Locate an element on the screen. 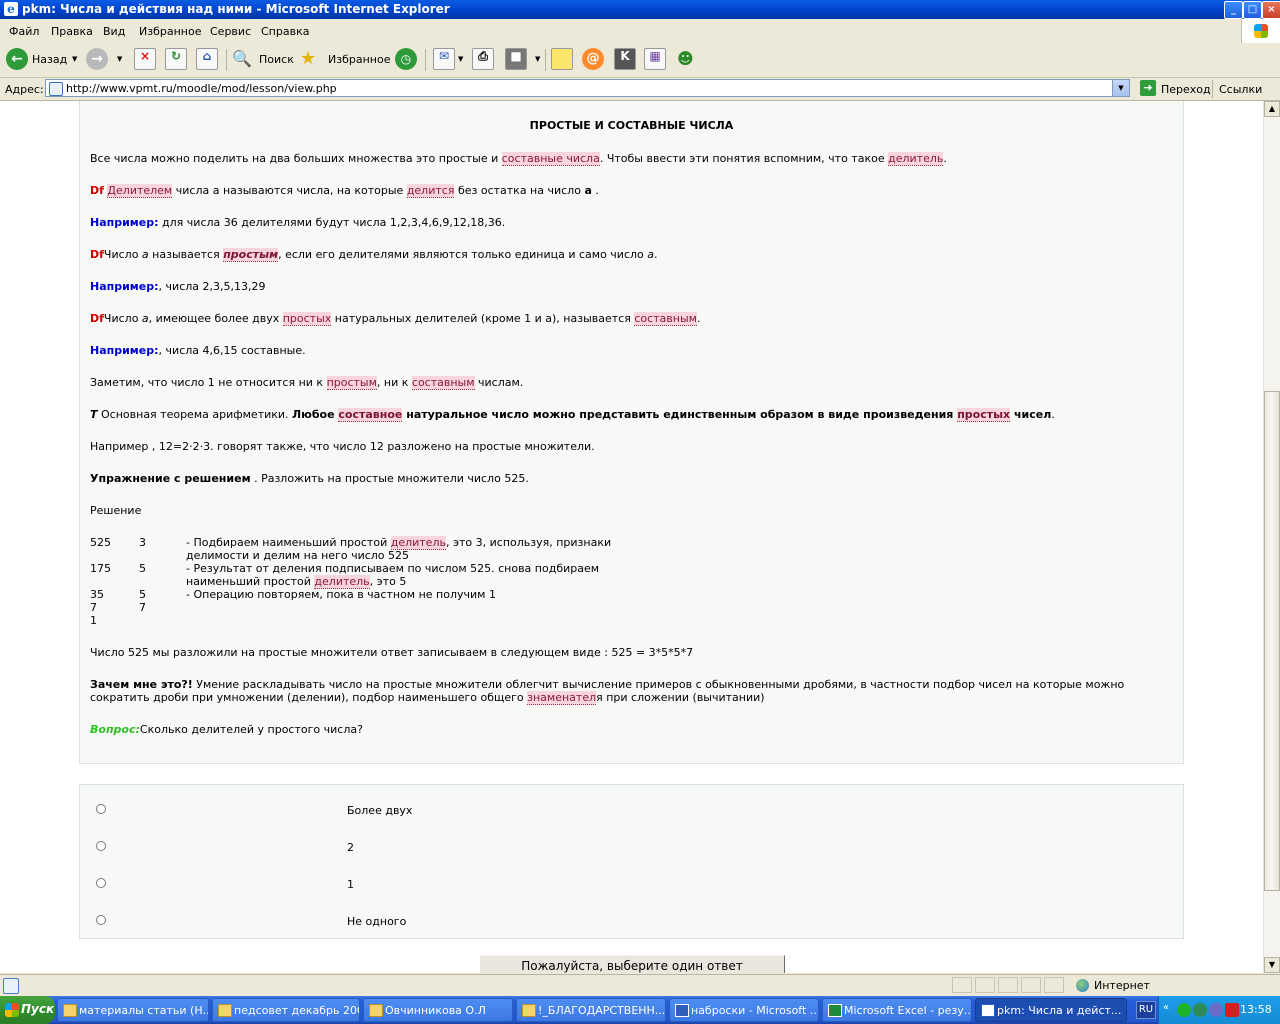 This screenshot has width=1280, height=1024. answer-label: Более двух is located at coordinates (379, 810).